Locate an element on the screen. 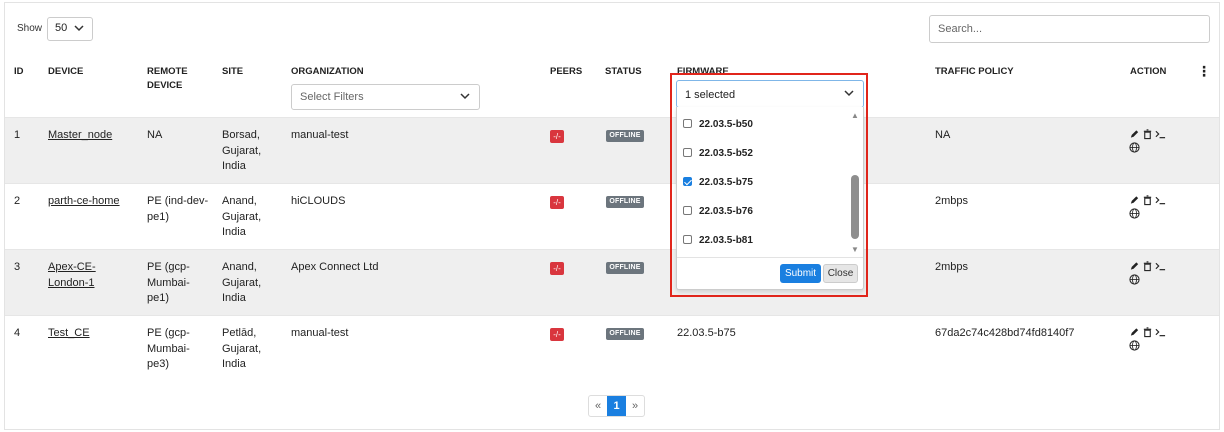  header-peers: PEERS is located at coordinates (566, 72).